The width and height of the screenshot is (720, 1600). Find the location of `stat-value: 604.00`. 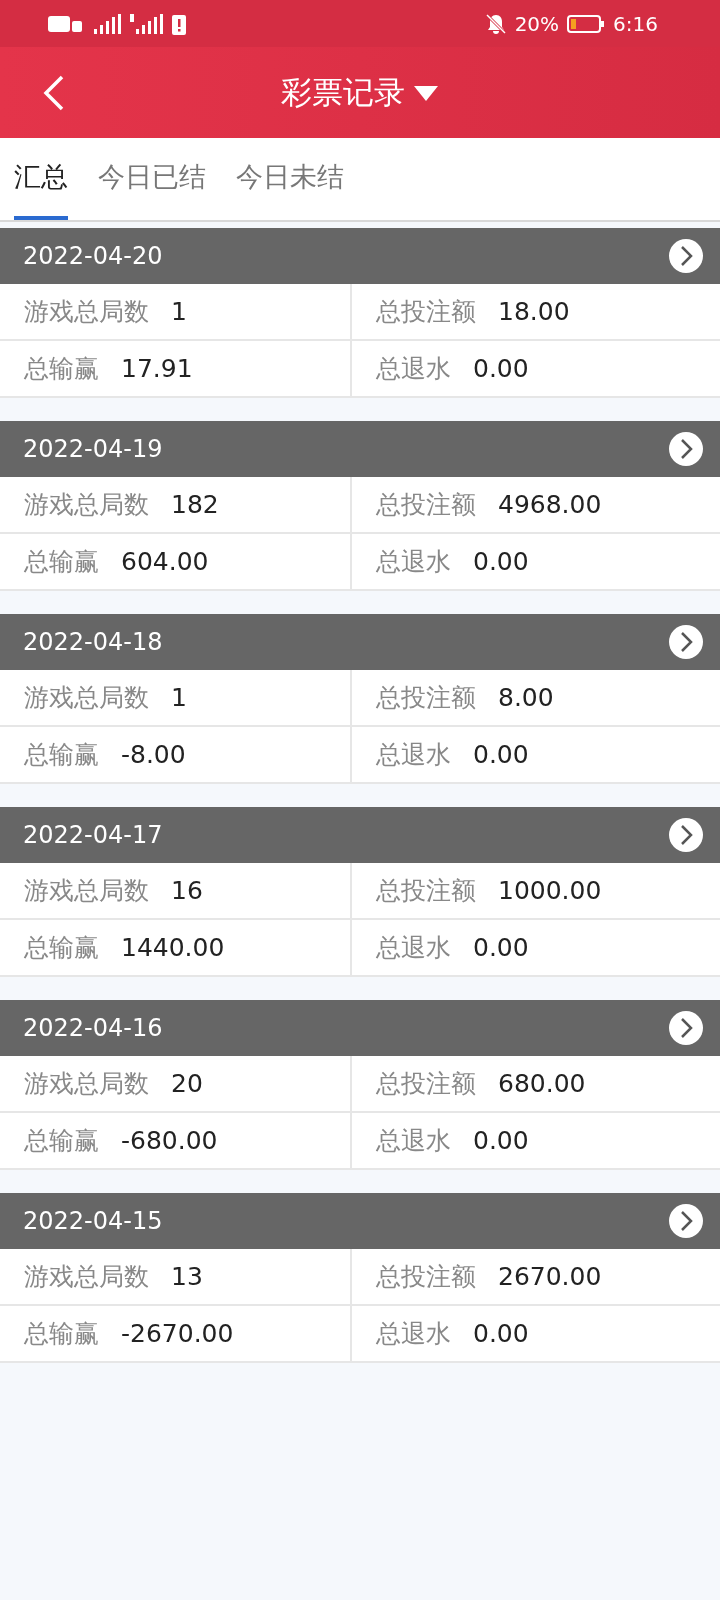

stat-value: 604.00 is located at coordinates (165, 561).